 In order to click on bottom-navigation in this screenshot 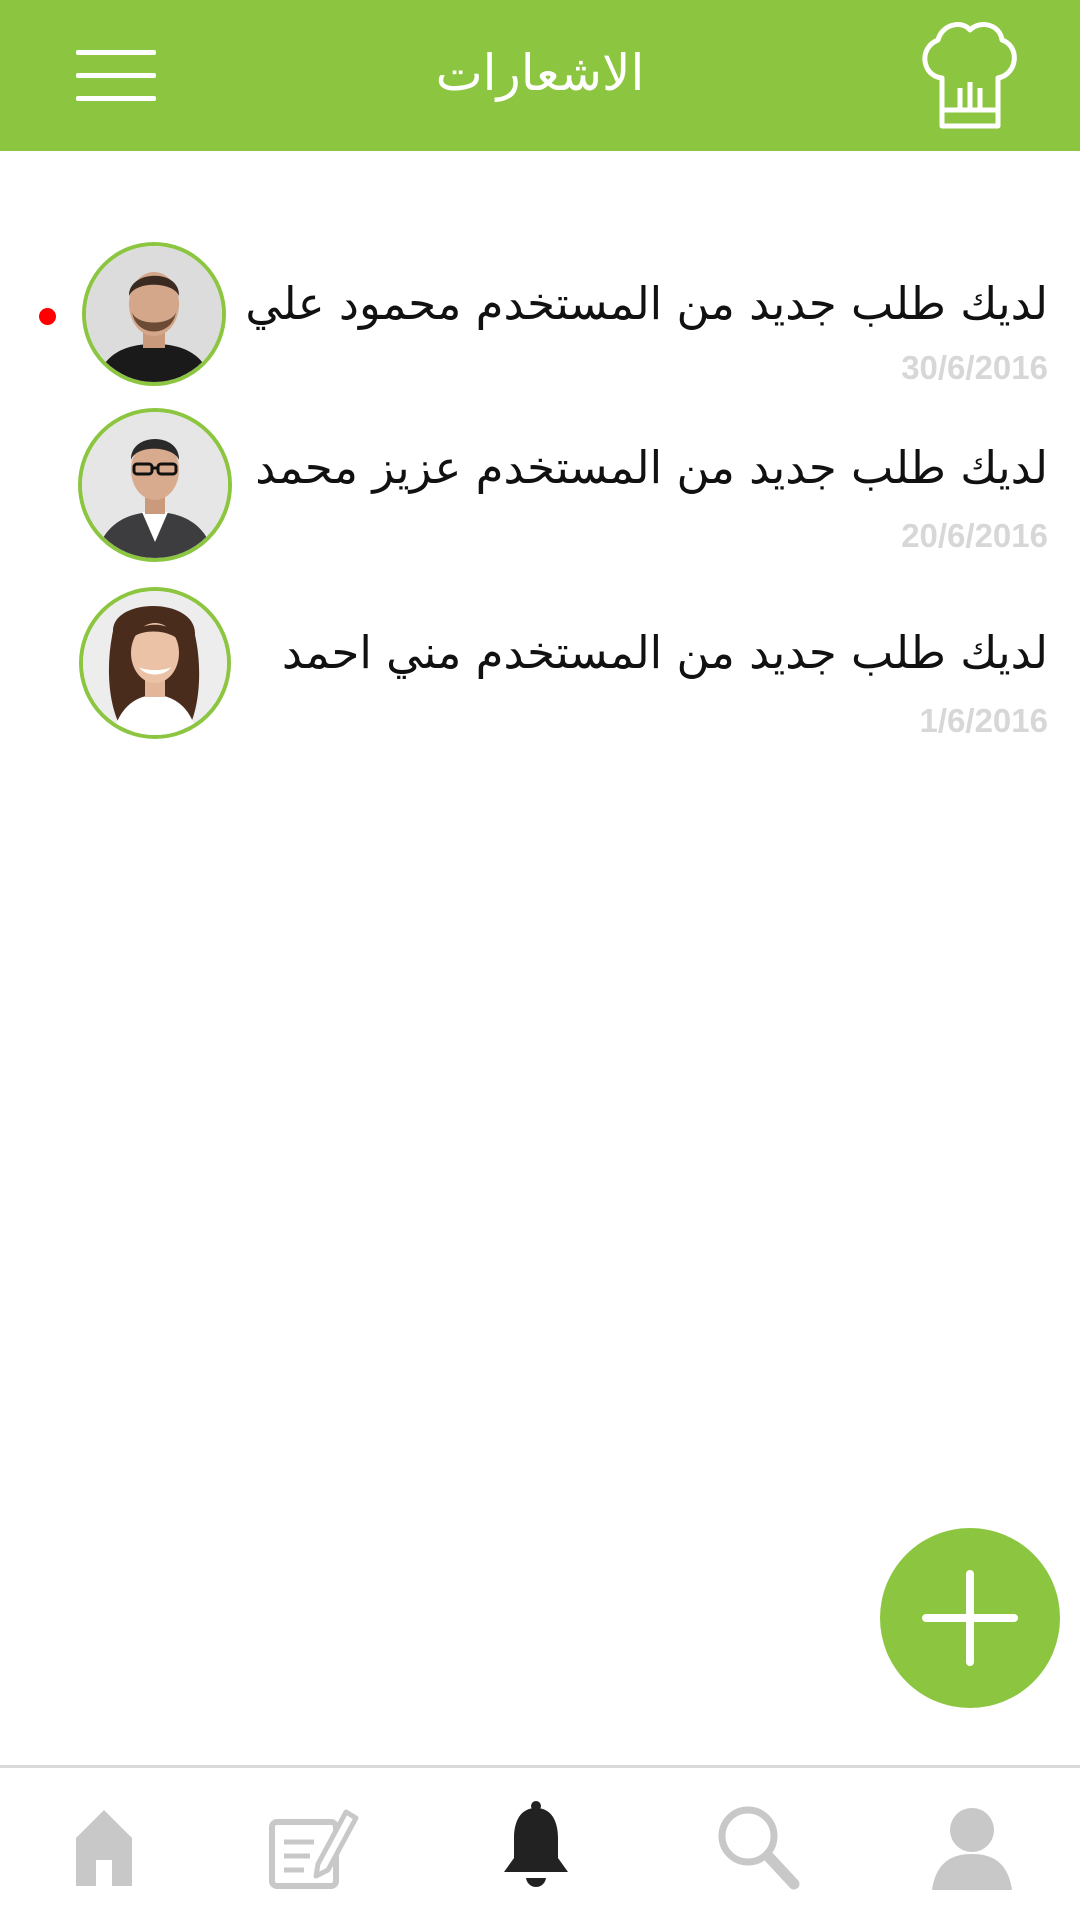, I will do `click(540, 1842)`.